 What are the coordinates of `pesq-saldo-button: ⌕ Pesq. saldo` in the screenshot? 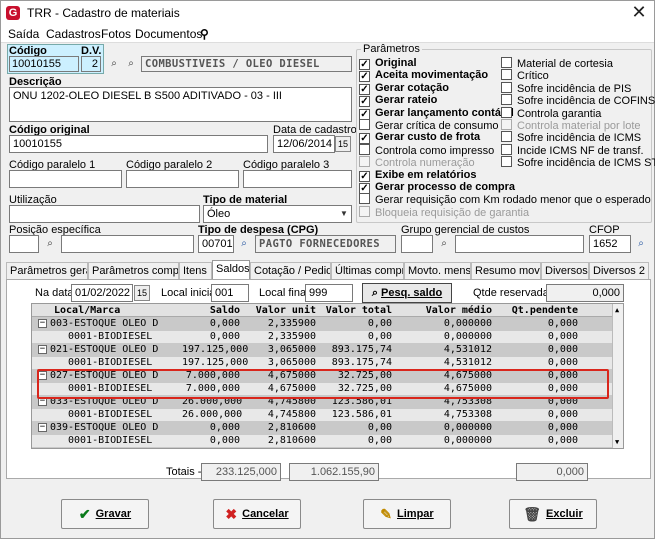 It's located at (407, 293).